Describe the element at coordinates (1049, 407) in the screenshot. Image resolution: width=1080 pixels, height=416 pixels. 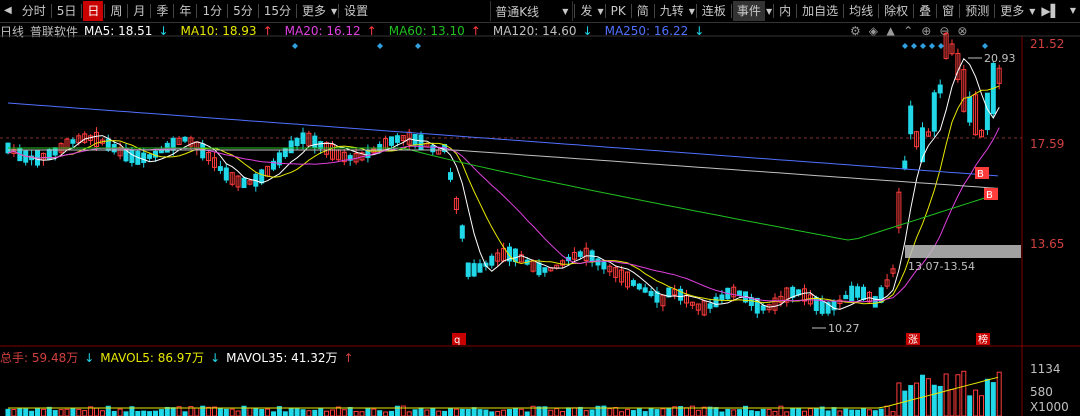
I see `volume-axis-unit: X1000` at that location.